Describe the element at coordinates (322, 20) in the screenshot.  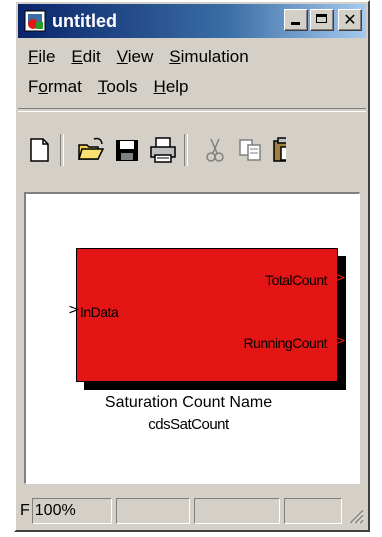
I see `maximize-button` at that location.